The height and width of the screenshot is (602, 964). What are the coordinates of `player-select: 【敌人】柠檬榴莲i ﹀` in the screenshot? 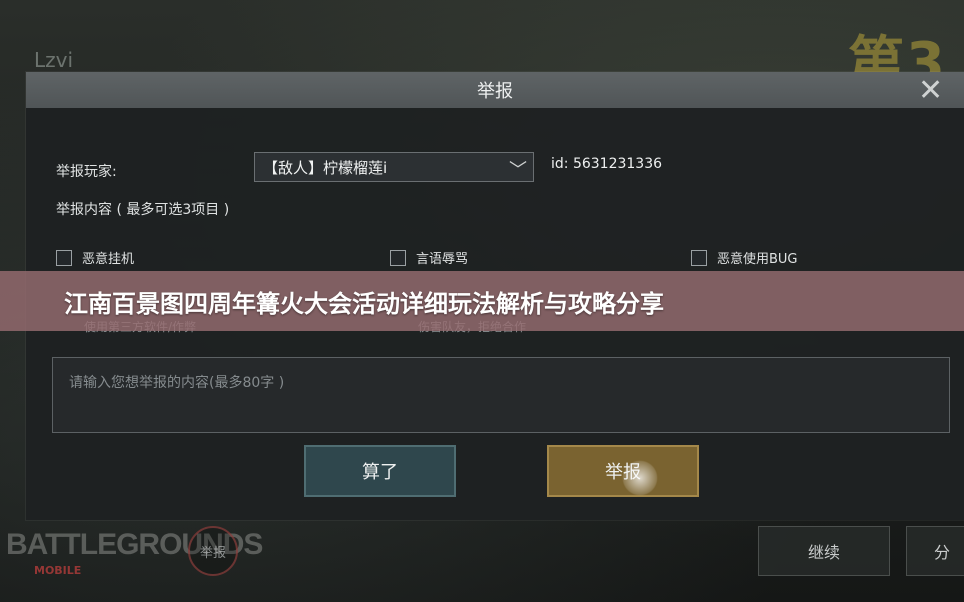 It's located at (394, 167).